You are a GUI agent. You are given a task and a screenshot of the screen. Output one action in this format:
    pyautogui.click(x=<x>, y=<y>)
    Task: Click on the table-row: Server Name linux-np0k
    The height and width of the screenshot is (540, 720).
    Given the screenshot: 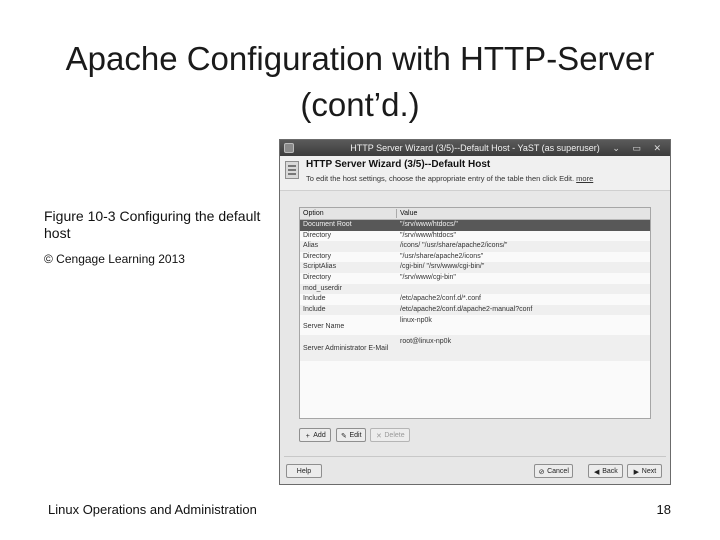 What is the action you would take?
    pyautogui.click(x=475, y=325)
    